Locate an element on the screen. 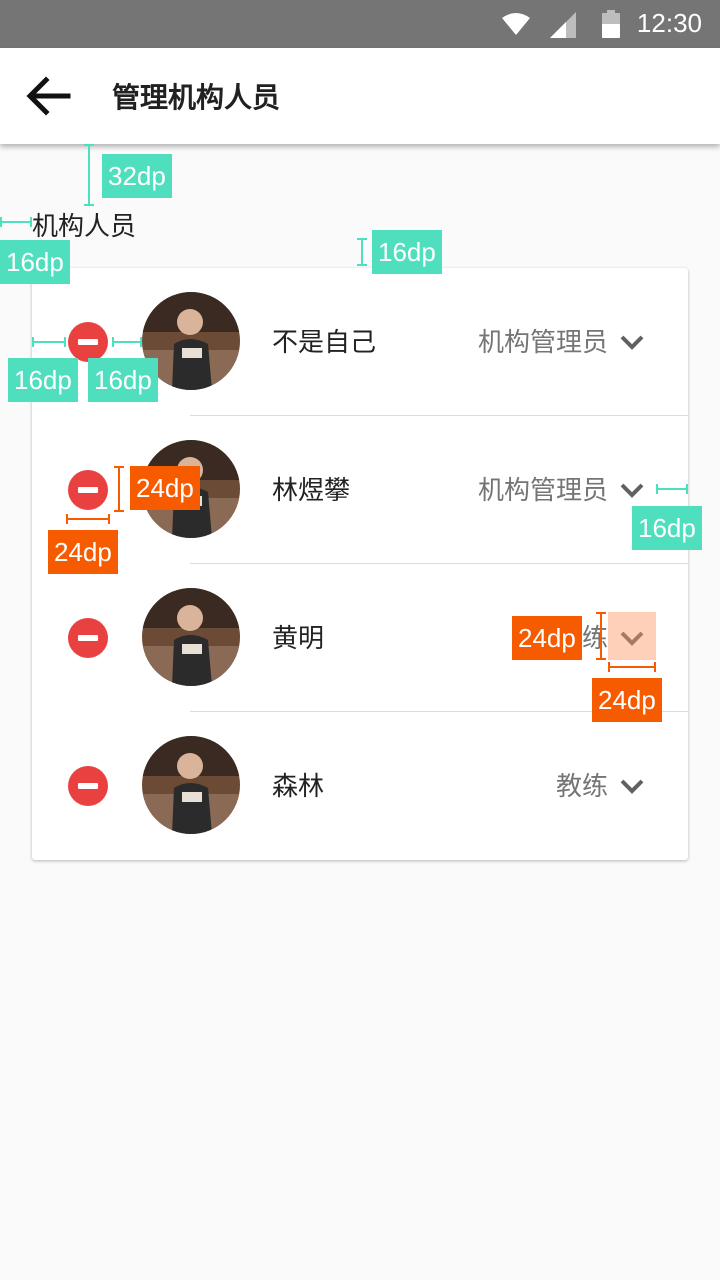 Image resolution: width=720 pixels, height=1280 pixels. member-row: 森林 教练 is located at coordinates (360, 786).